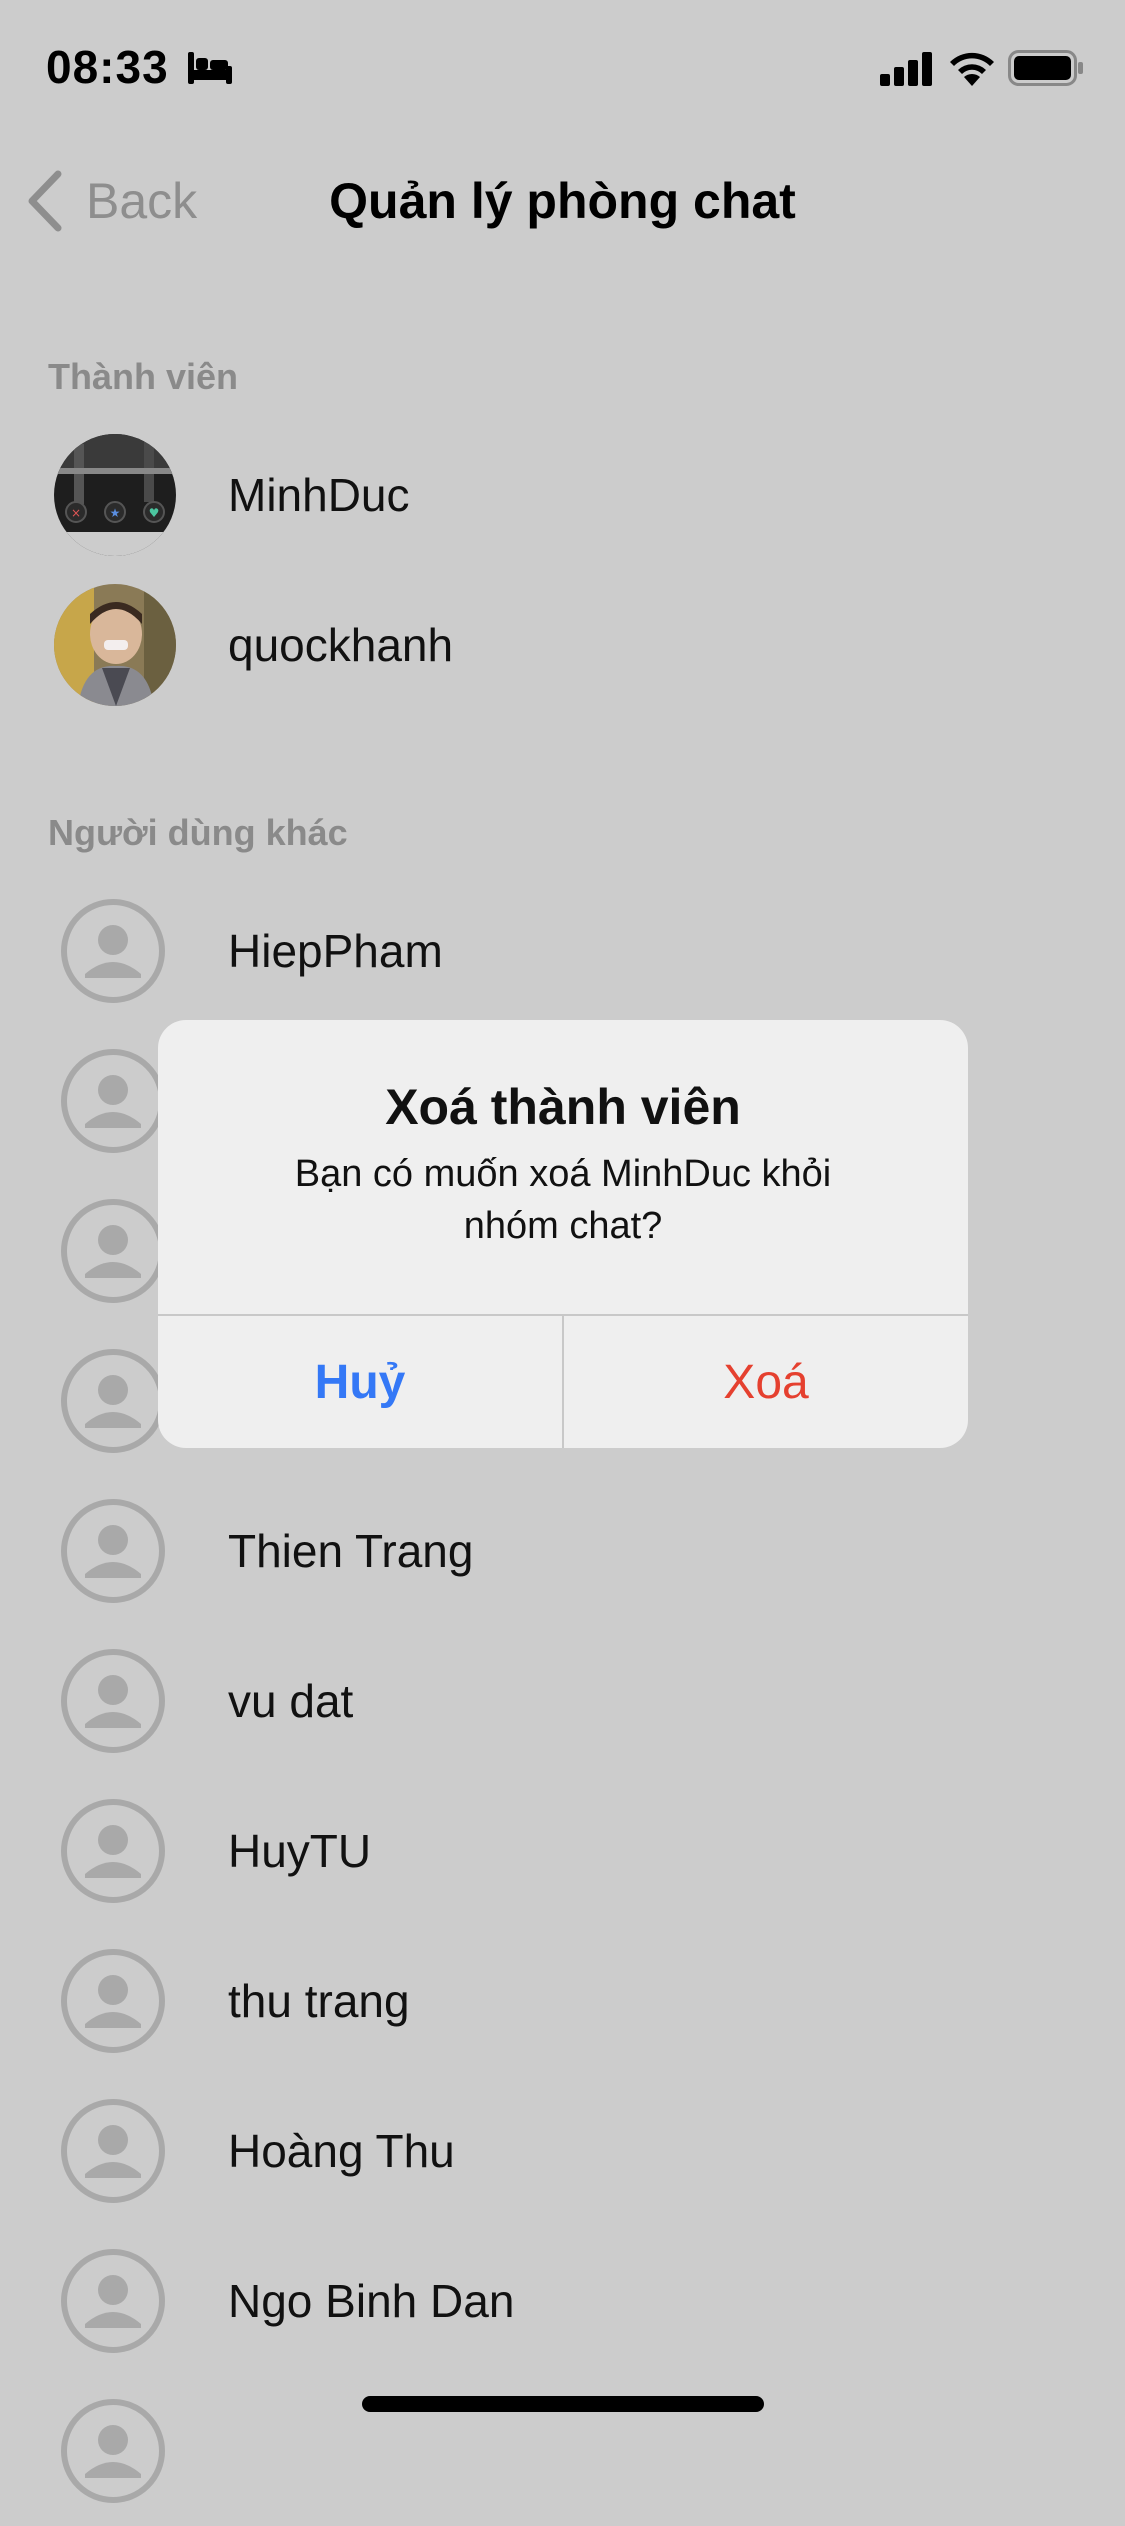  I want to click on battery-icon, so click(1045, 68).